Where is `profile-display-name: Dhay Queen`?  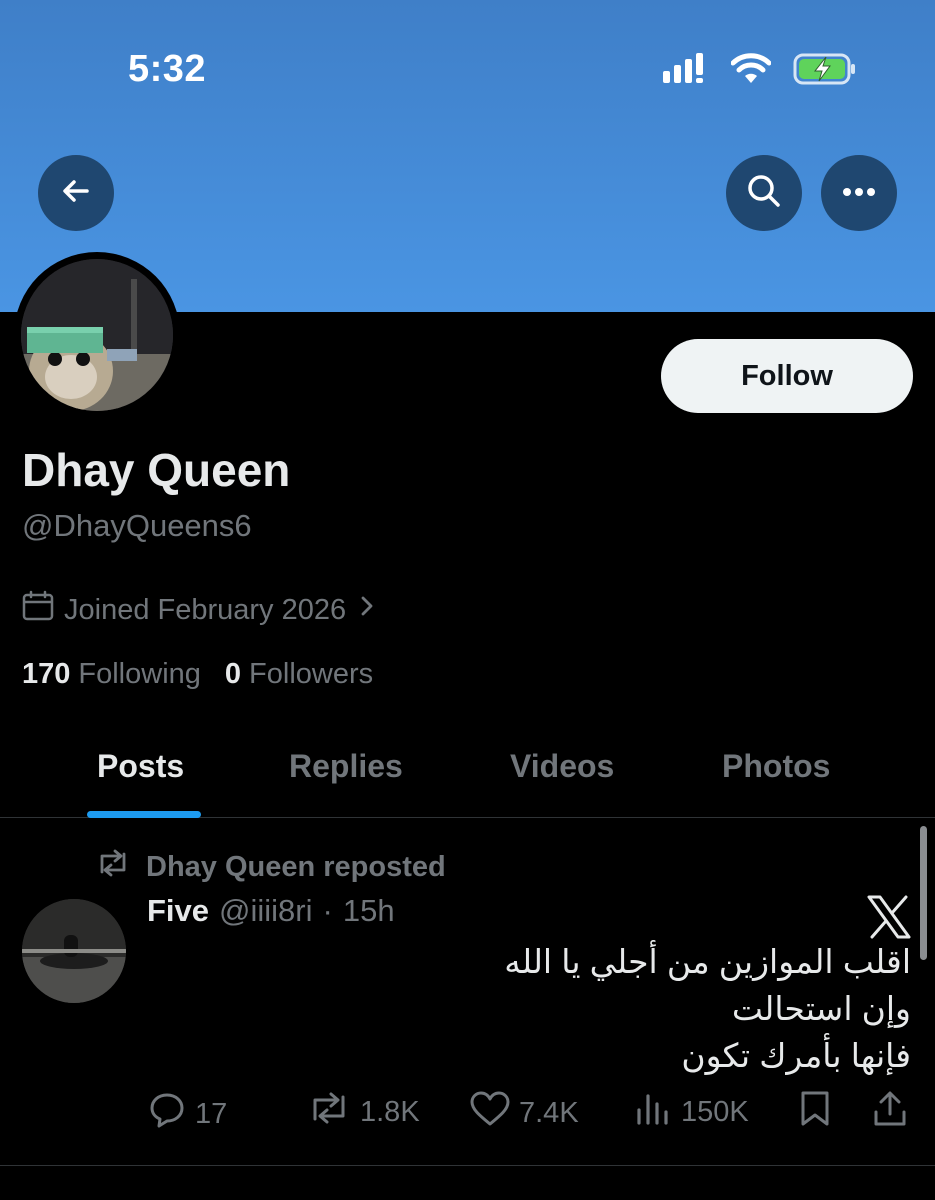 profile-display-name: Dhay Queen is located at coordinates (156, 470).